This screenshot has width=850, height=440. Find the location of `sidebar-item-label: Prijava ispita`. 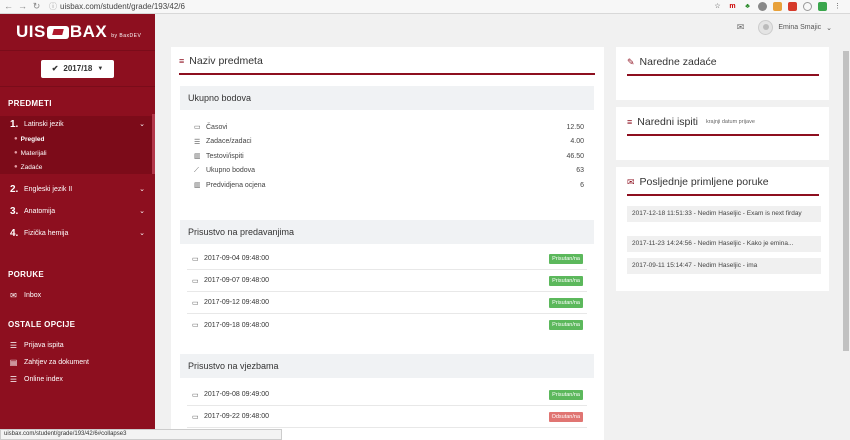

sidebar-item-label: Prijava ispita is located at coordinates (44, 345).